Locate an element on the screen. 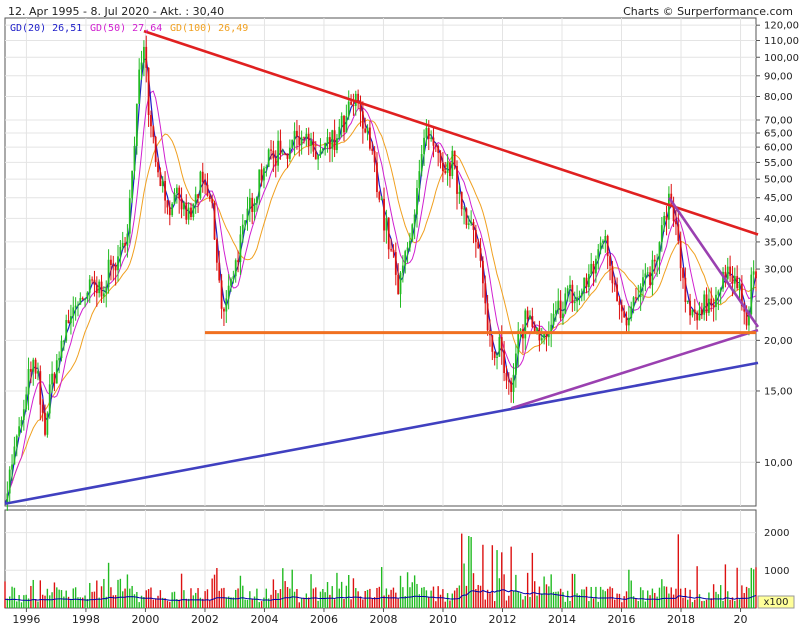 The image size is (805, 630). y-tick-label: 80,00 is located at coordinates (778, 97).